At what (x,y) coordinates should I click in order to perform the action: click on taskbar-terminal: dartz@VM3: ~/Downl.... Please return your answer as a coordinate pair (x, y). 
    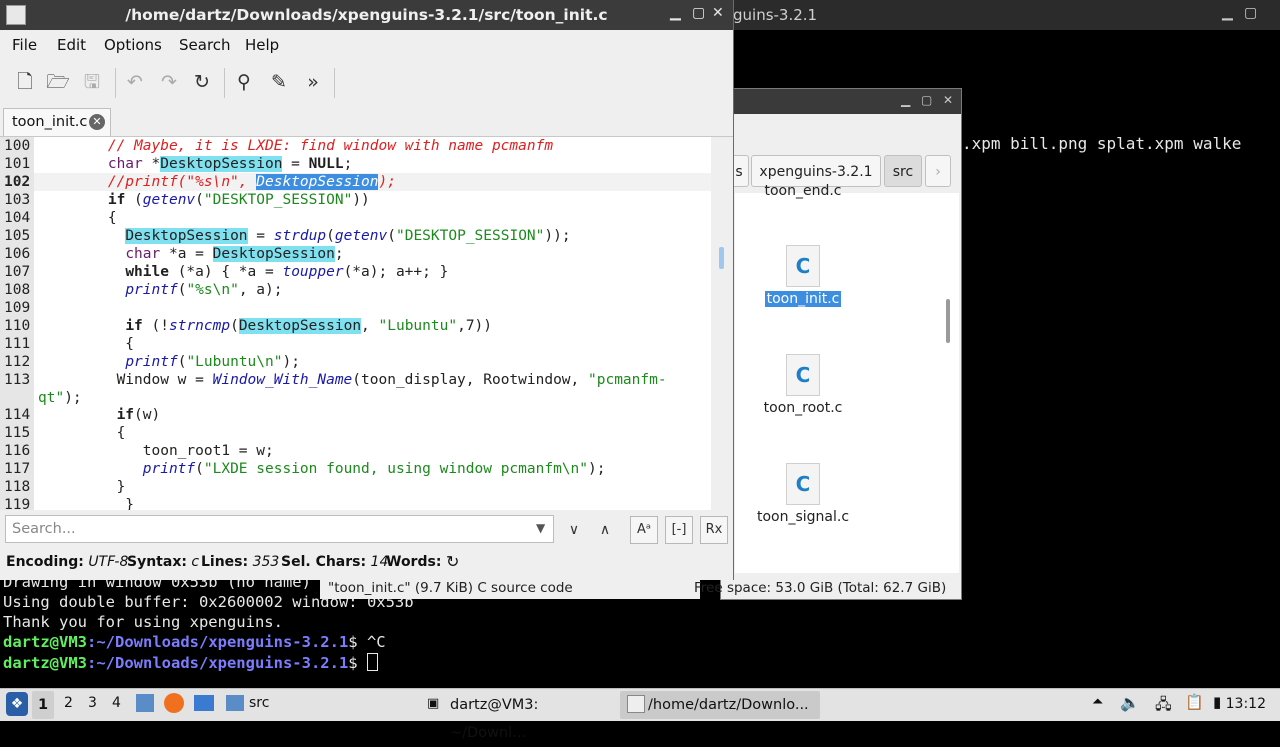
    Looking at the image, I should click on (518, 716).